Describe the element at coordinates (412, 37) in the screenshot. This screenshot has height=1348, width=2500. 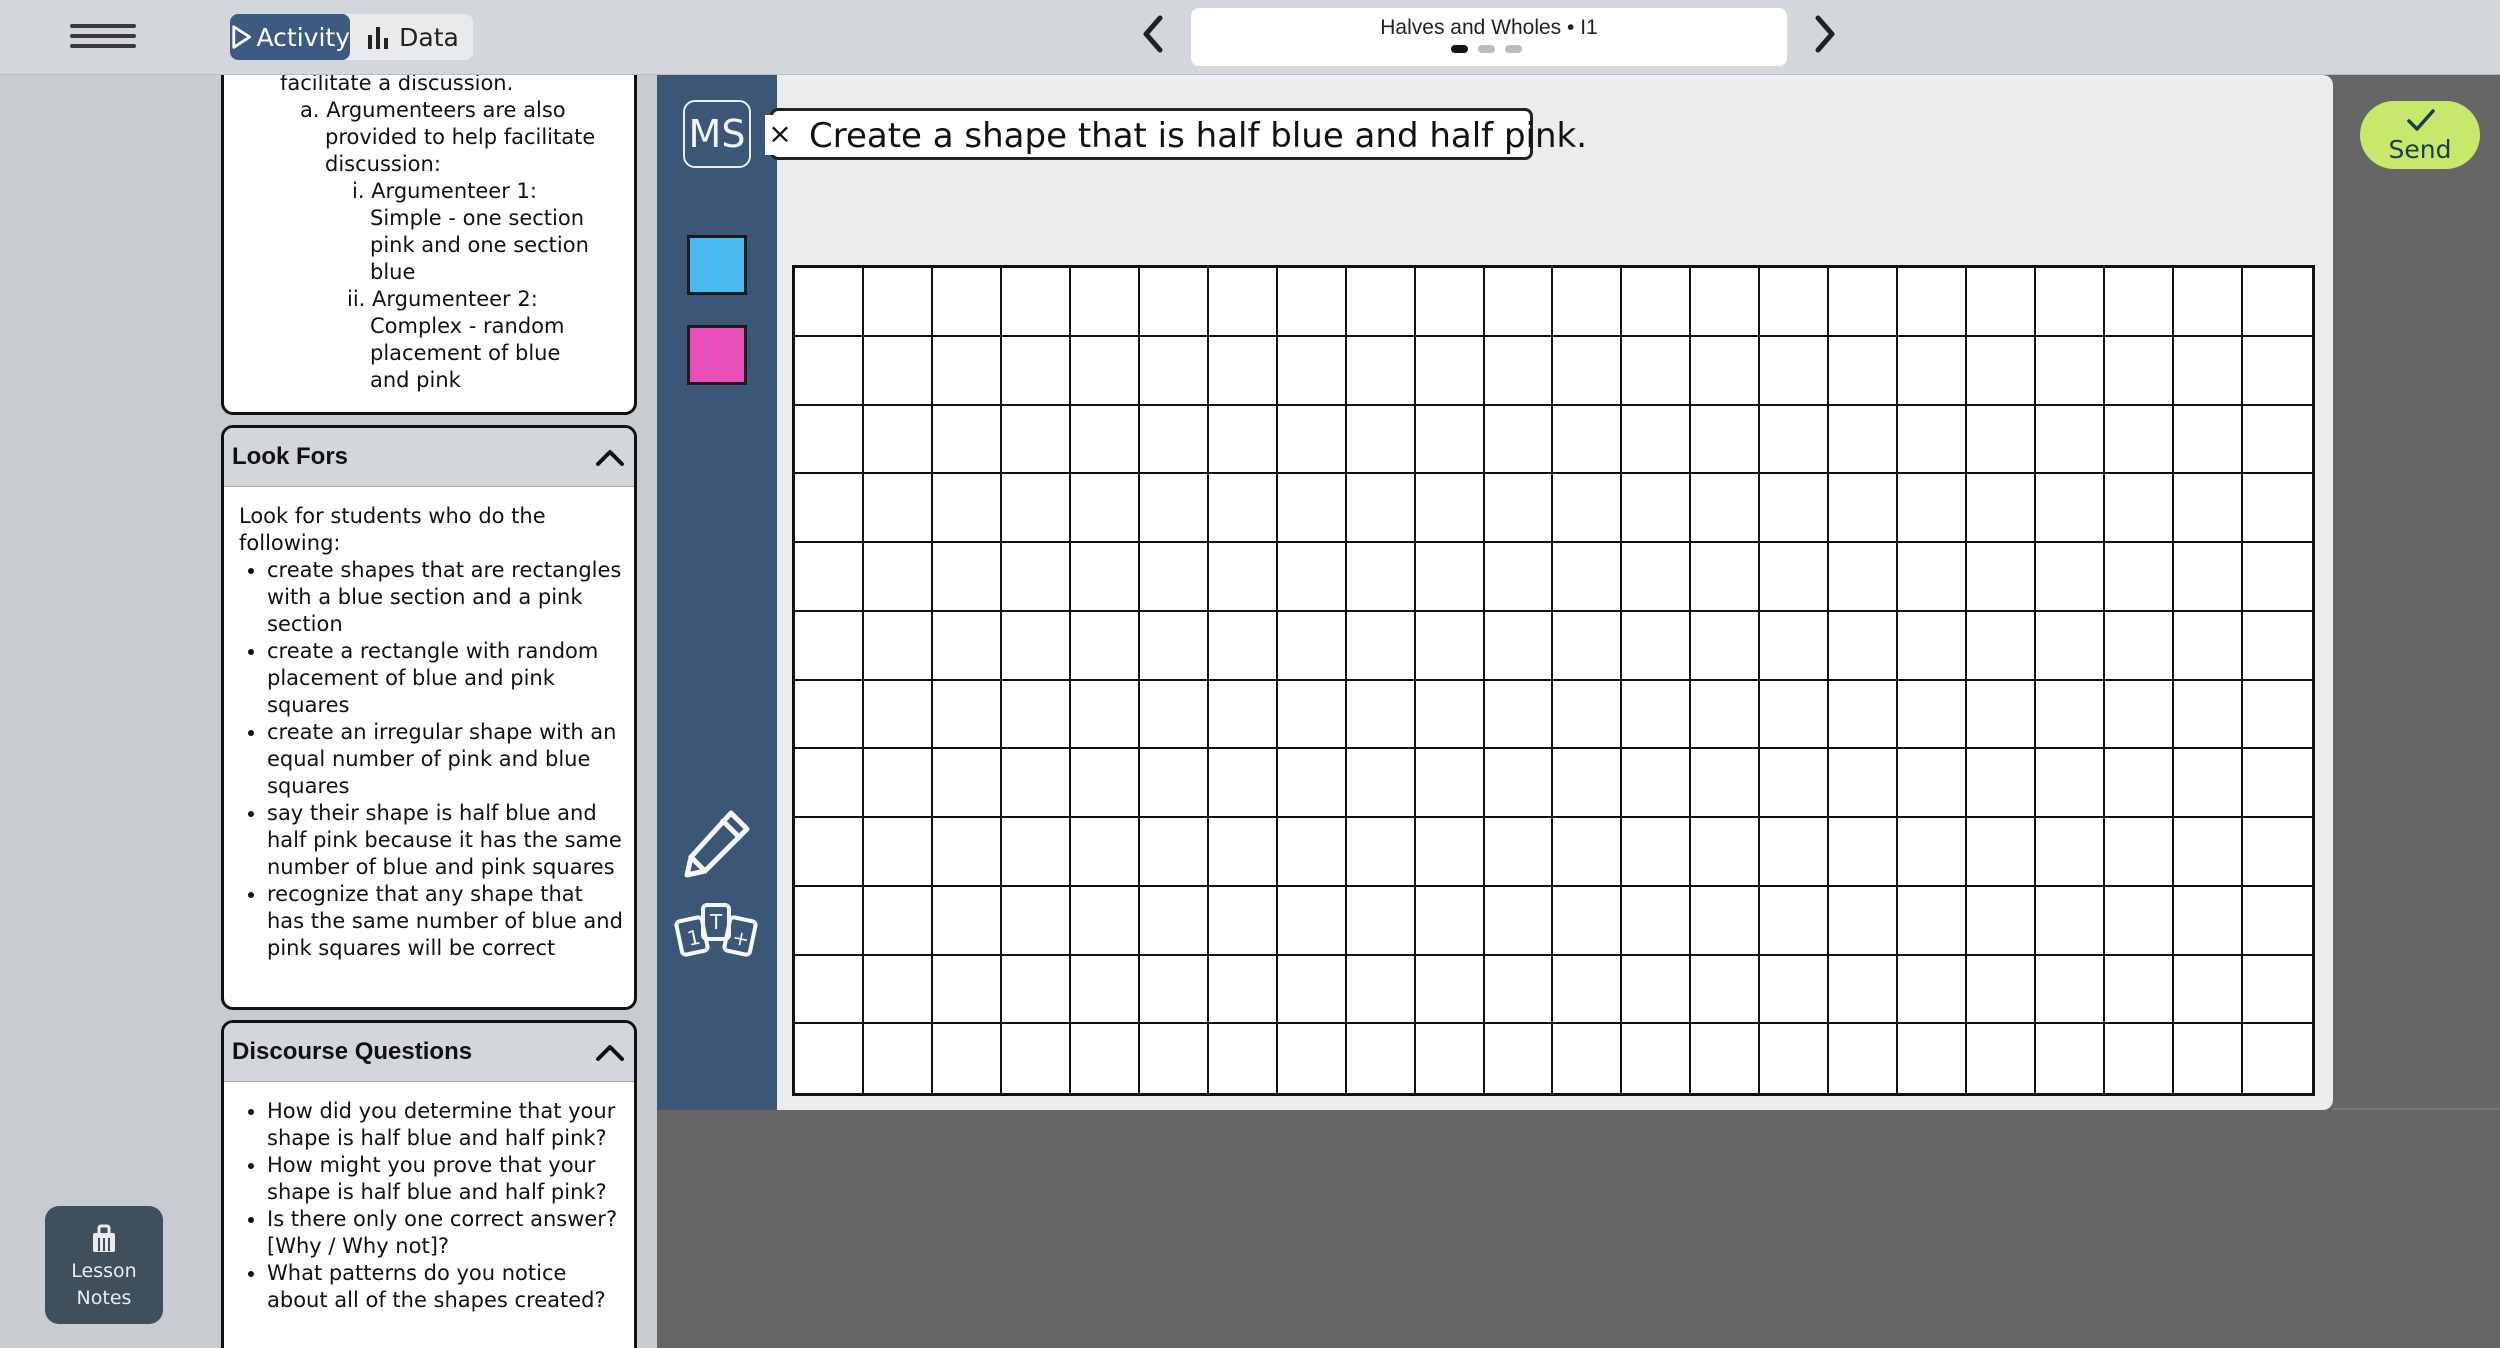
I see `tab-data: Data` at that location.